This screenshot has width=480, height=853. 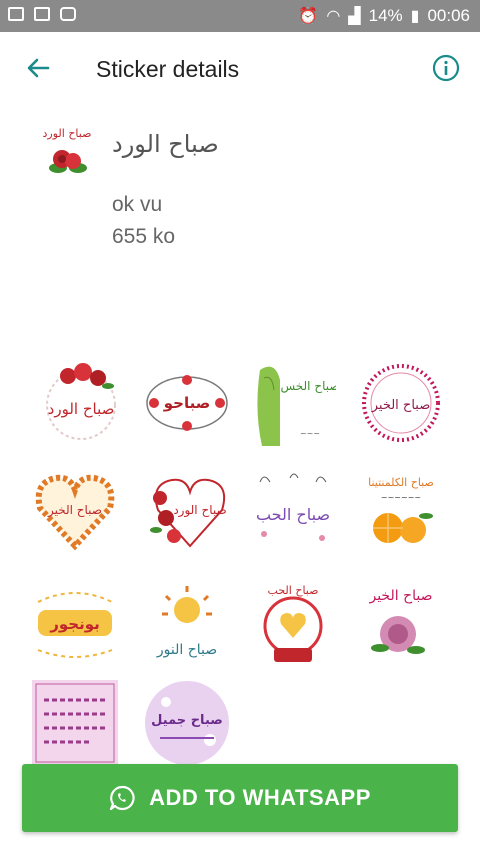 I want to click on sticker-item: بونجور, so click(x=75, y=623).